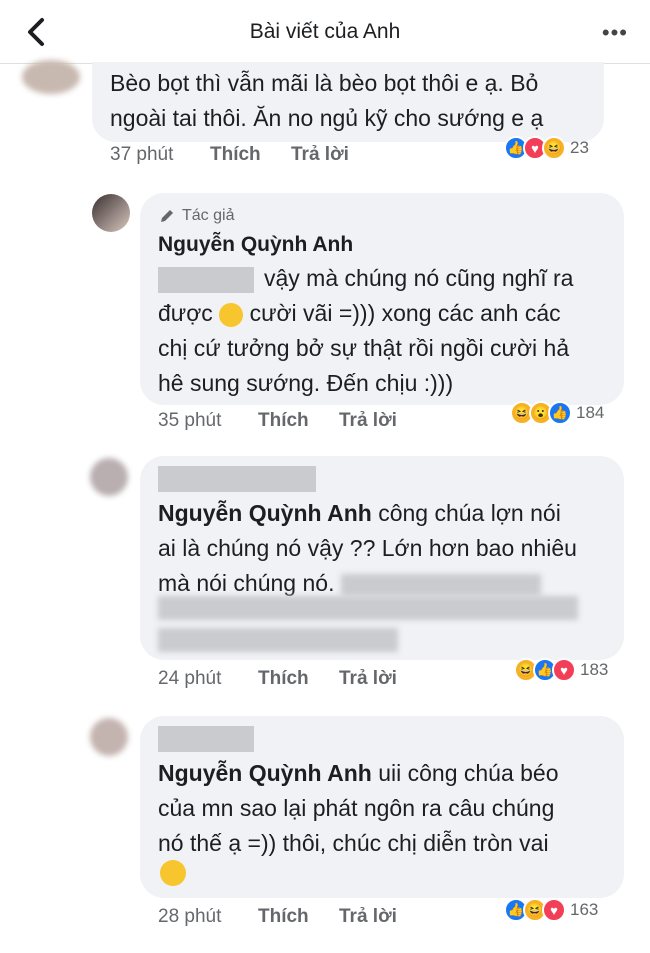 The height and width of the screenshot is (953, 650). I want to click on comment-text: chị cứ tưởng bở sự thật rồi ngồi cười hả, so click(364, 348).